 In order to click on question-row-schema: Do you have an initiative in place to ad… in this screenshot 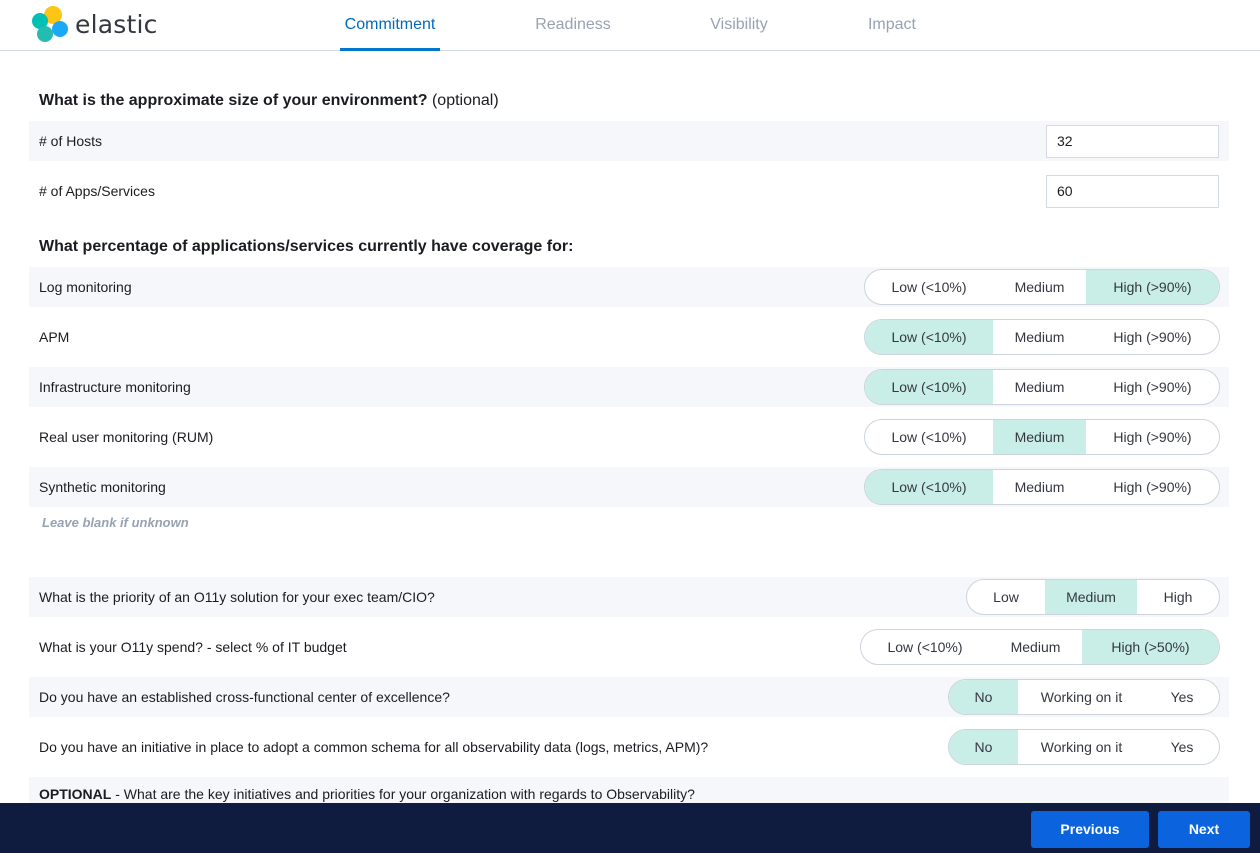, I will do `click(629, 747)`.